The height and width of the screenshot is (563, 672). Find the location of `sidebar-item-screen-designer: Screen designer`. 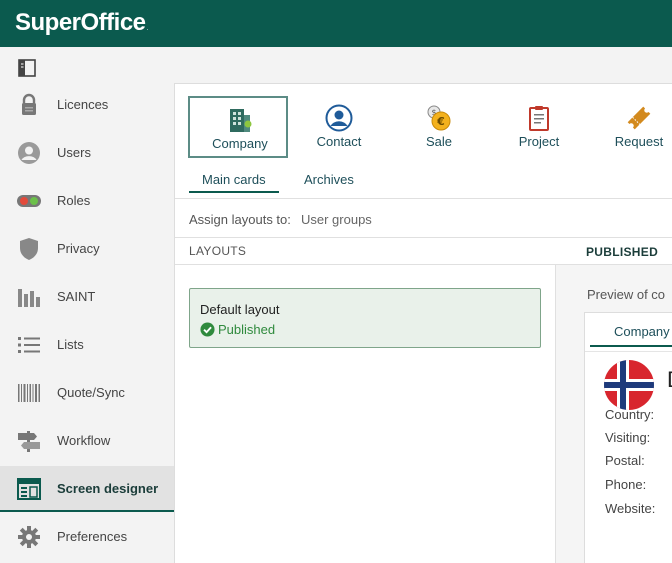

sidebar-item-screen-designer: Screen designer is located at coordinates (87, 489).